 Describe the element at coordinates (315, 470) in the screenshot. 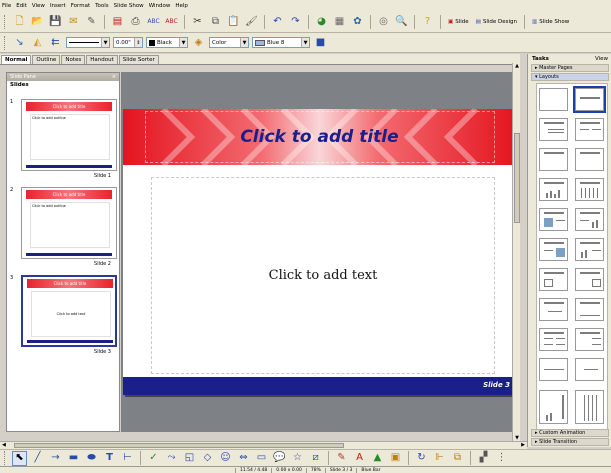

I see `status-zoom: 78%` at that location.